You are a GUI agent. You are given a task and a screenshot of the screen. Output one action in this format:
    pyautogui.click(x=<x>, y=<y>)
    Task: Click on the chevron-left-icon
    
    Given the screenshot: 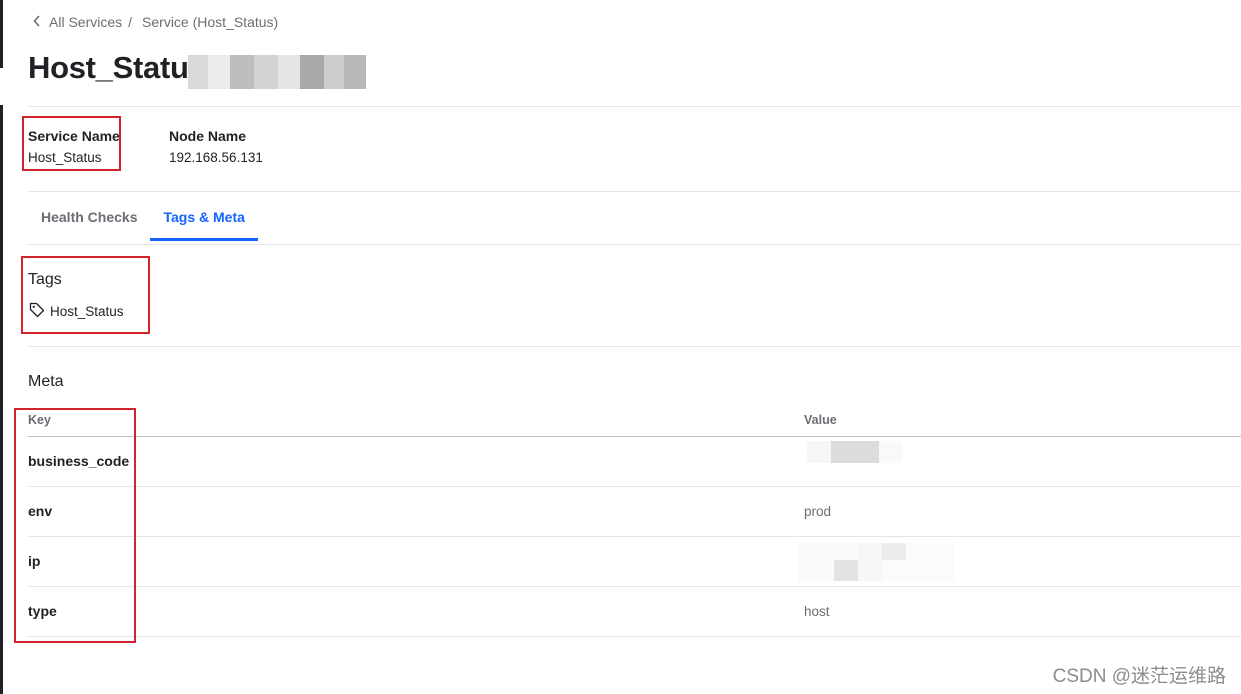 What is the action you would take?
    pyautogui.click(x=37, y=22)
    